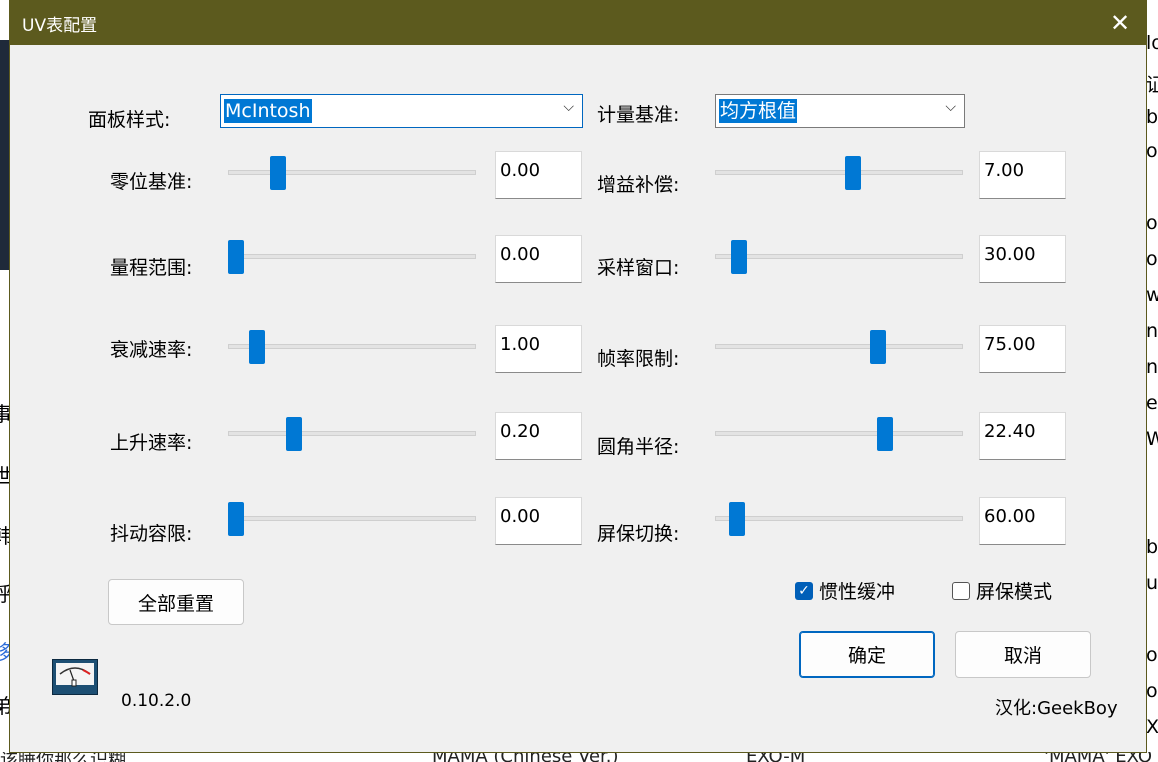 The height and width of the screenshot is (762, 1158). Describe the element at coordinates (520, 344) in the screenshot. I see `slider-value-text: 1.00` at that location.